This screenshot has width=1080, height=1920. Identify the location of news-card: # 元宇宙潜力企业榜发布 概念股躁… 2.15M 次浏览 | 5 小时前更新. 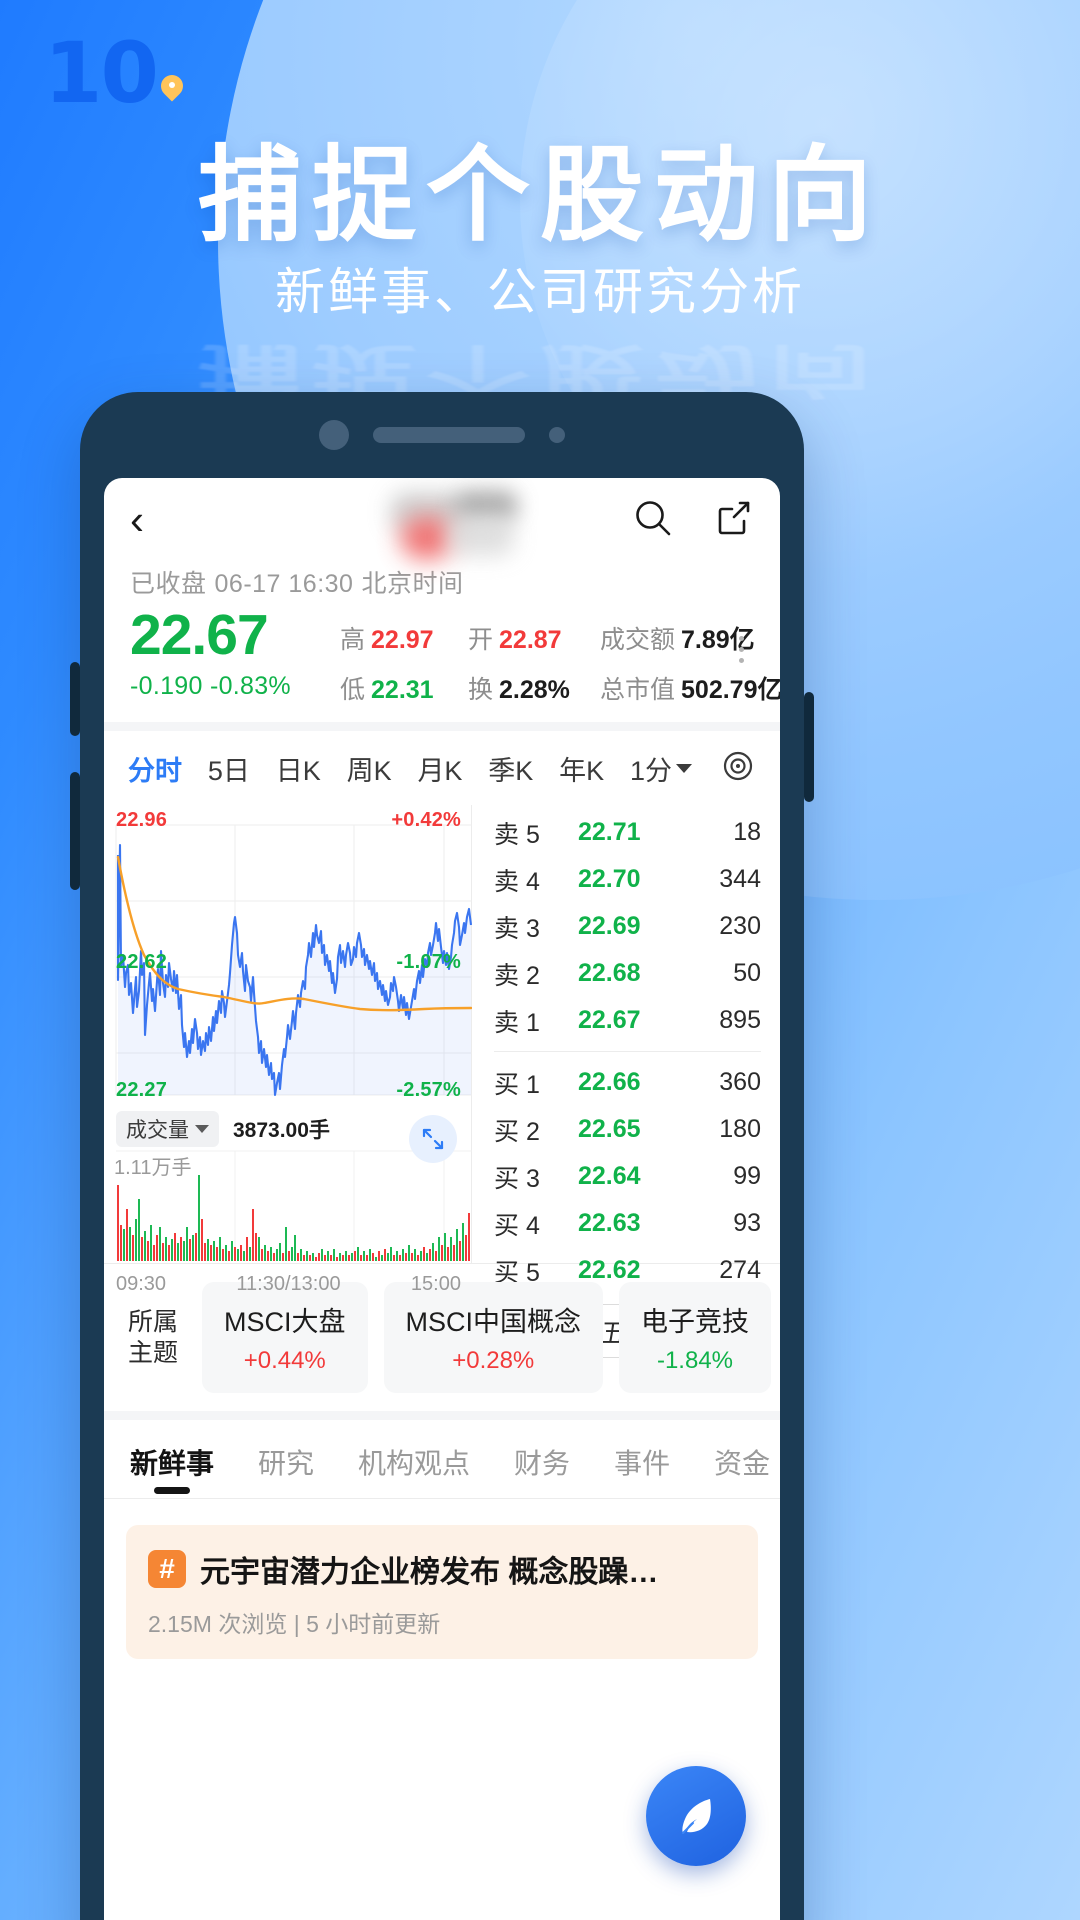
(442, 1592).